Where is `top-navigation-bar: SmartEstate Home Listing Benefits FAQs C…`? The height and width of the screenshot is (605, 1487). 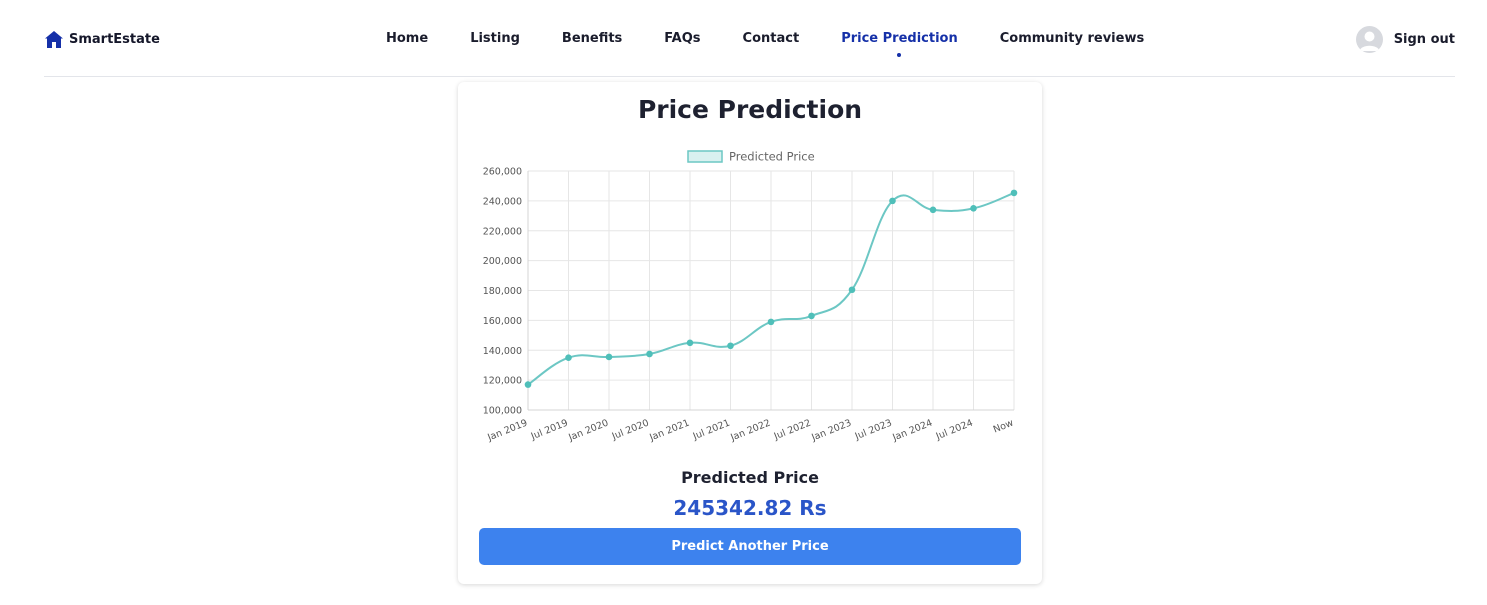 top-navigation-bar: SmartEstate Home Listing Benefits FAQs C… is located at coordinates (749, 38).